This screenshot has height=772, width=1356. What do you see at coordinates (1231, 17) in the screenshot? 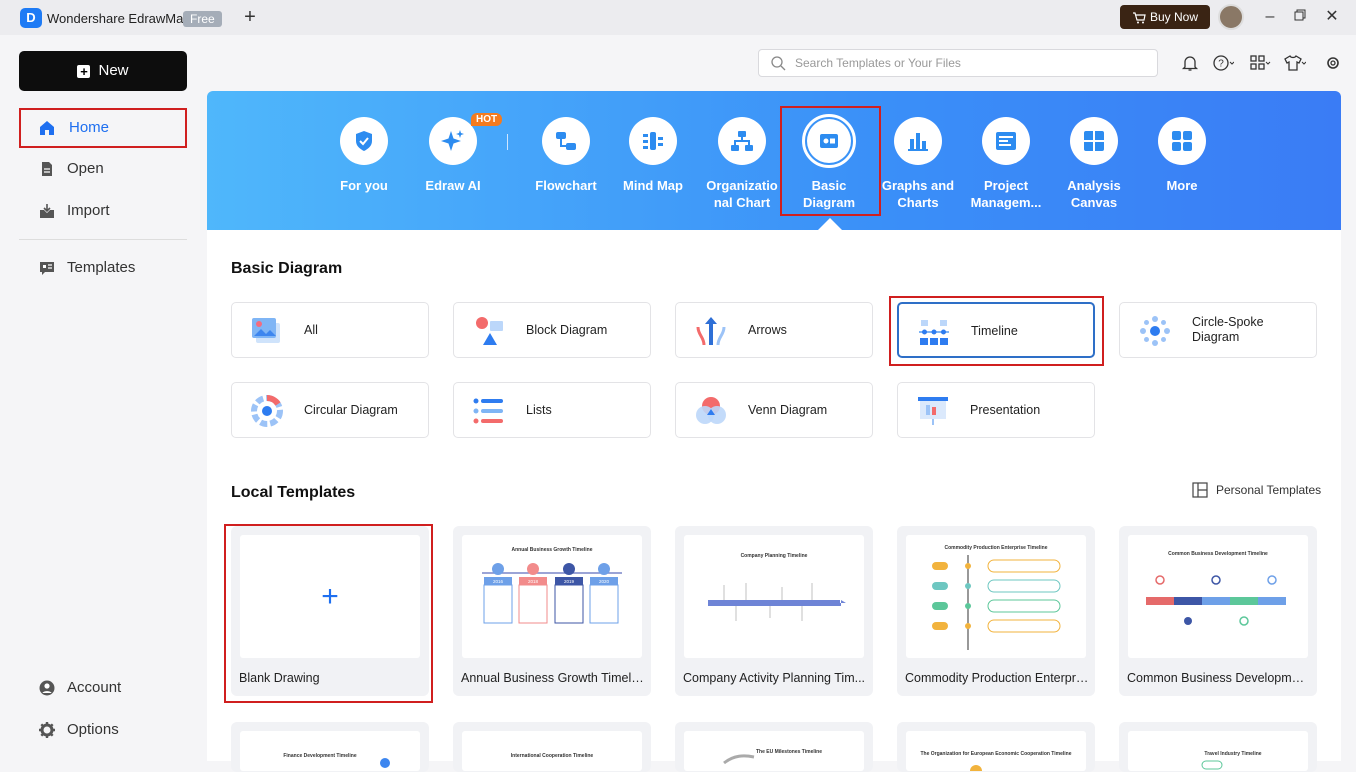
I see `user-avatar` at bounding box center [1231, 17].